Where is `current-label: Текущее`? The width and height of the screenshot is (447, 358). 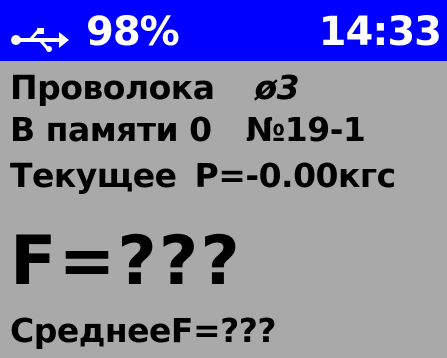
current-label: Текущее is located at coordinates (93, 175).